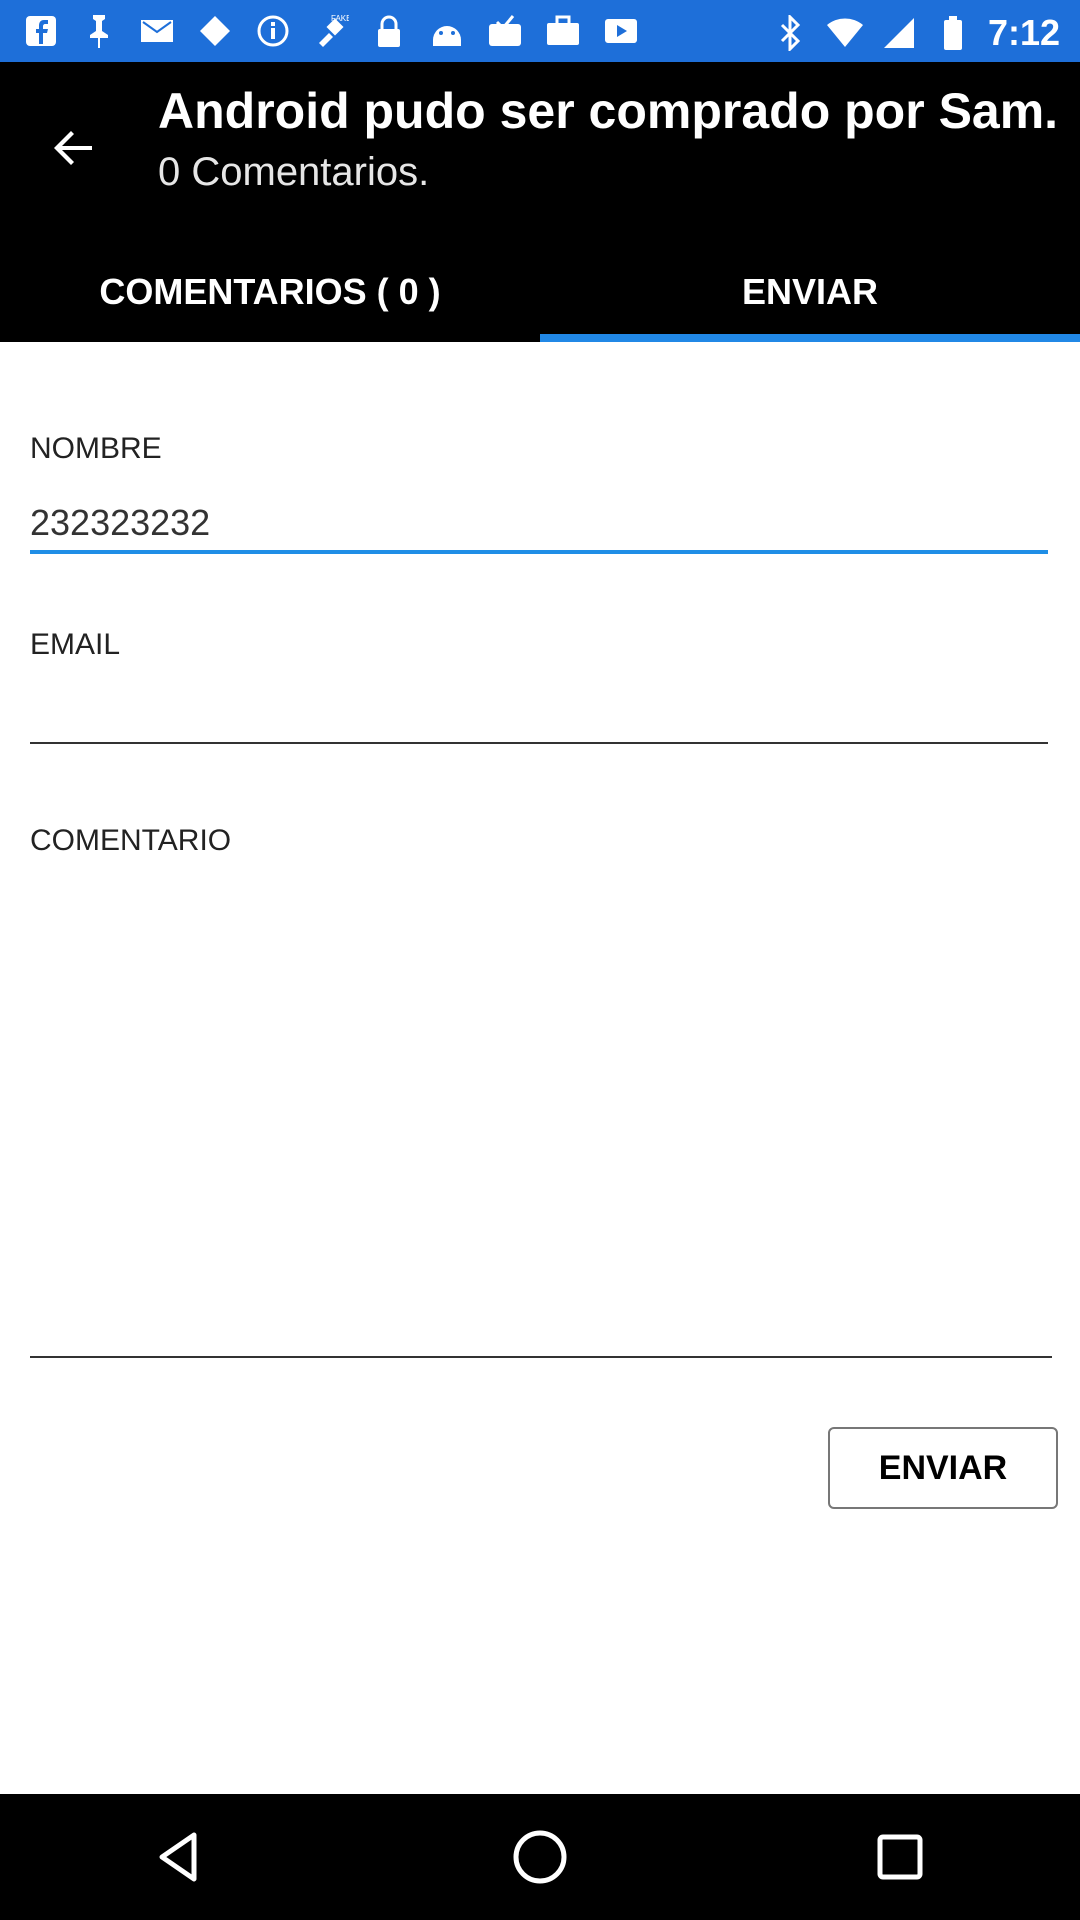 The width and height of the screenshot is (1080, 1920). What do you see at coordinates (943, 1468) in the screenshot?
I see `send-button: ENVIAR` at bounding box center [943, 1468].